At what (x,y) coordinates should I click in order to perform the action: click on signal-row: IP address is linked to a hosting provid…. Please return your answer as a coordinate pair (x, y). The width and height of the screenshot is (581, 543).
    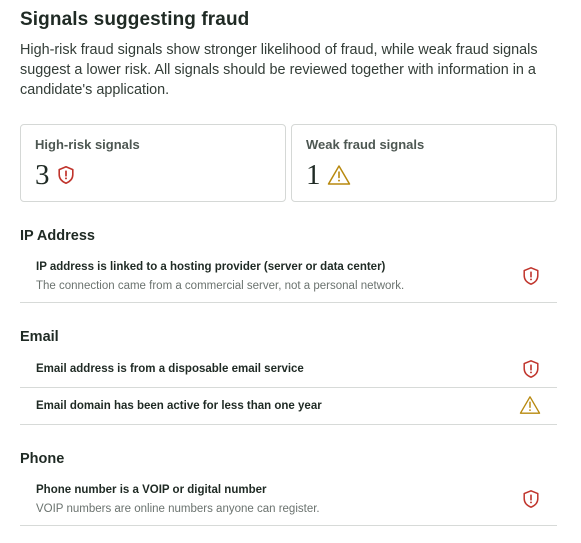
    Looking at the image, I should click on (288, 276).